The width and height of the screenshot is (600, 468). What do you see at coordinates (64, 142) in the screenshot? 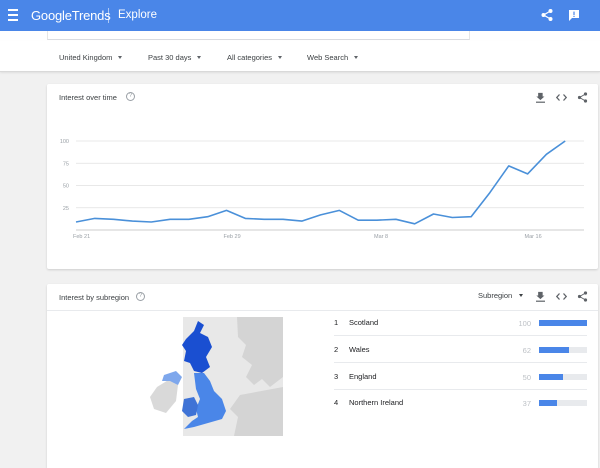
I see `y-tick-label: 100` at bounding box center [64, 142].